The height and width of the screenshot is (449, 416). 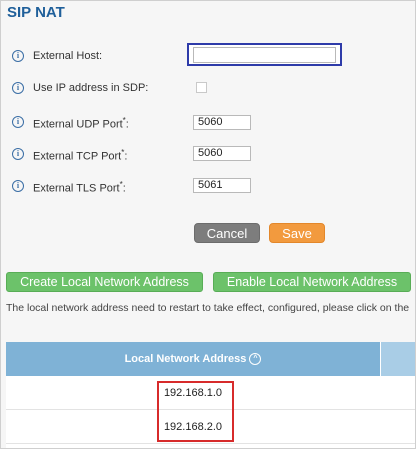 I want to click on external-tcp-port-label: External TCP Port*:, so click(x=80, y=155).